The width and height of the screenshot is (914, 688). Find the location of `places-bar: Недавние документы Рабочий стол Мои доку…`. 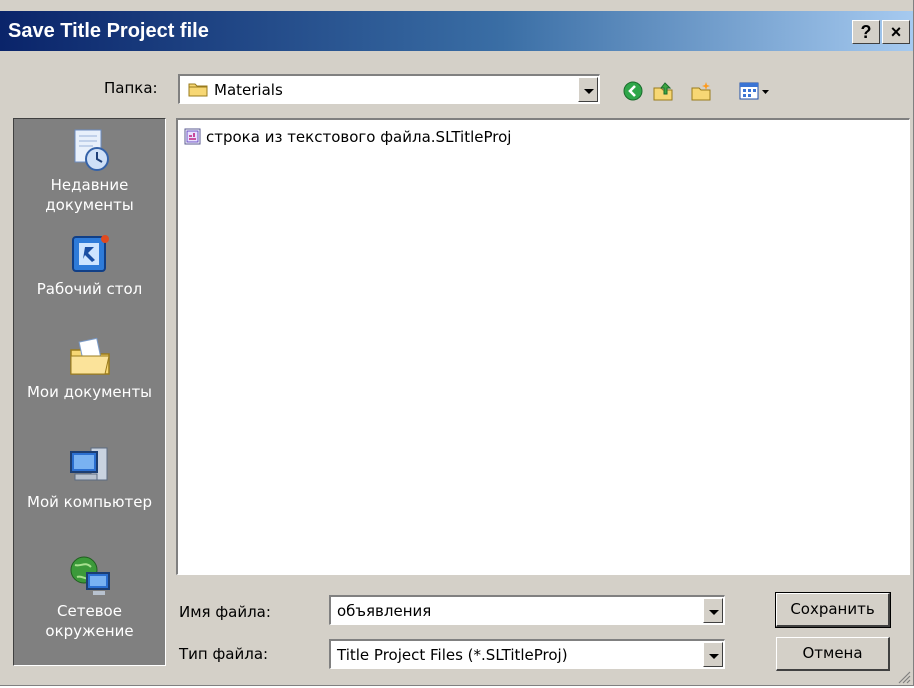

places-bar: Недавние документы Рабочий стол Мои доку… is located at coordinates (89, 392).